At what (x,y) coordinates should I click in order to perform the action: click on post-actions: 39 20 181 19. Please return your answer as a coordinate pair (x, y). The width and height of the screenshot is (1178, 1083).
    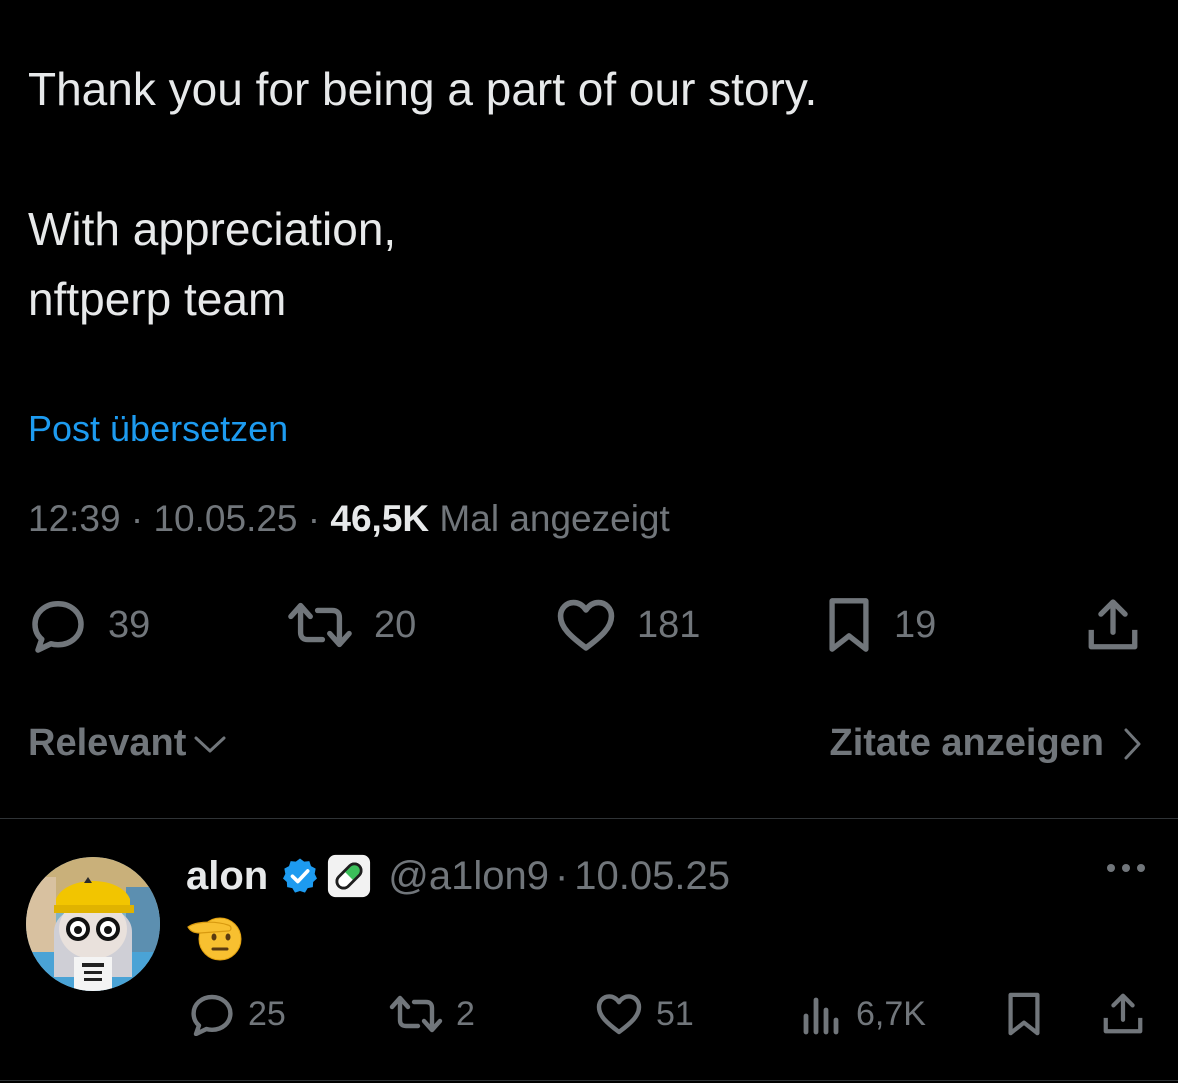
    Looking at the image, I should click on (589, 625).